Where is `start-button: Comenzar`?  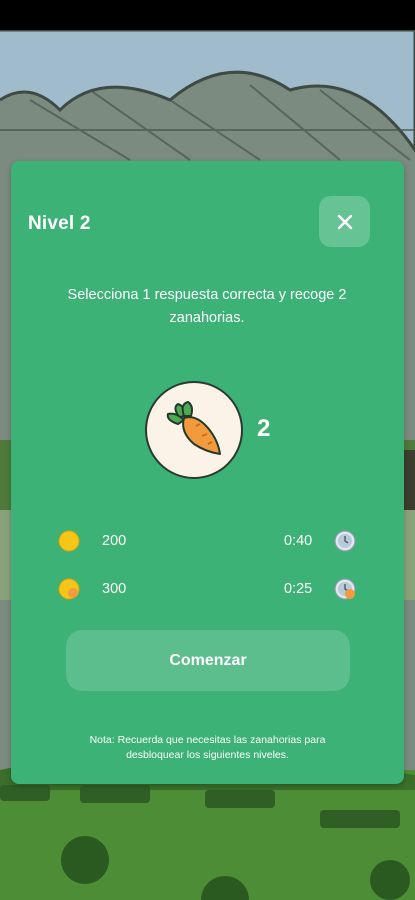
start-button: Comenzar is located at coordinates (208, 660).